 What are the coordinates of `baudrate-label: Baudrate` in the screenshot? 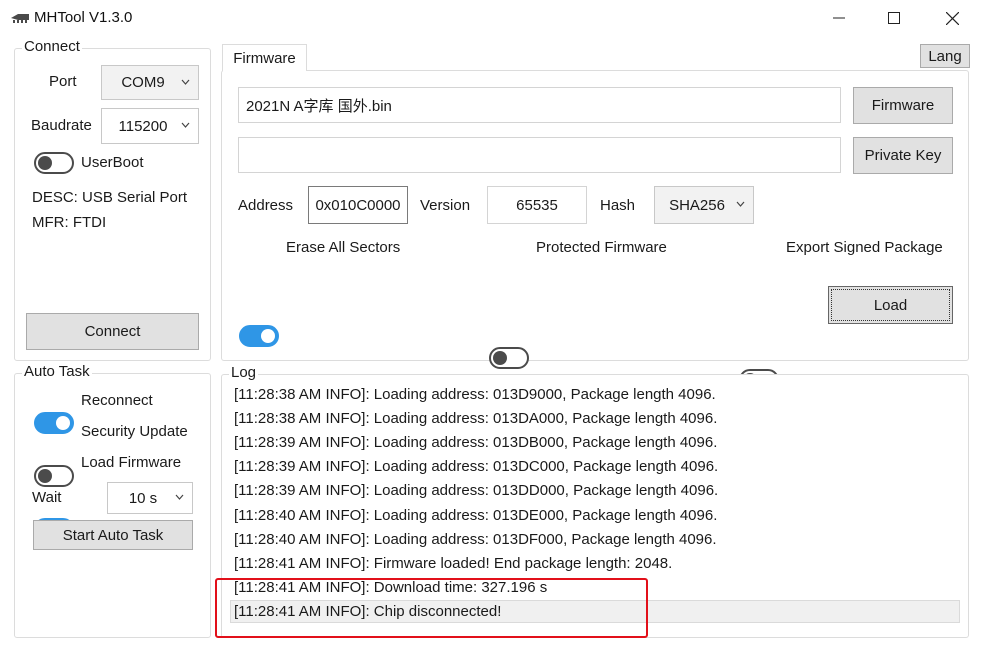 It's located at (61, 125).